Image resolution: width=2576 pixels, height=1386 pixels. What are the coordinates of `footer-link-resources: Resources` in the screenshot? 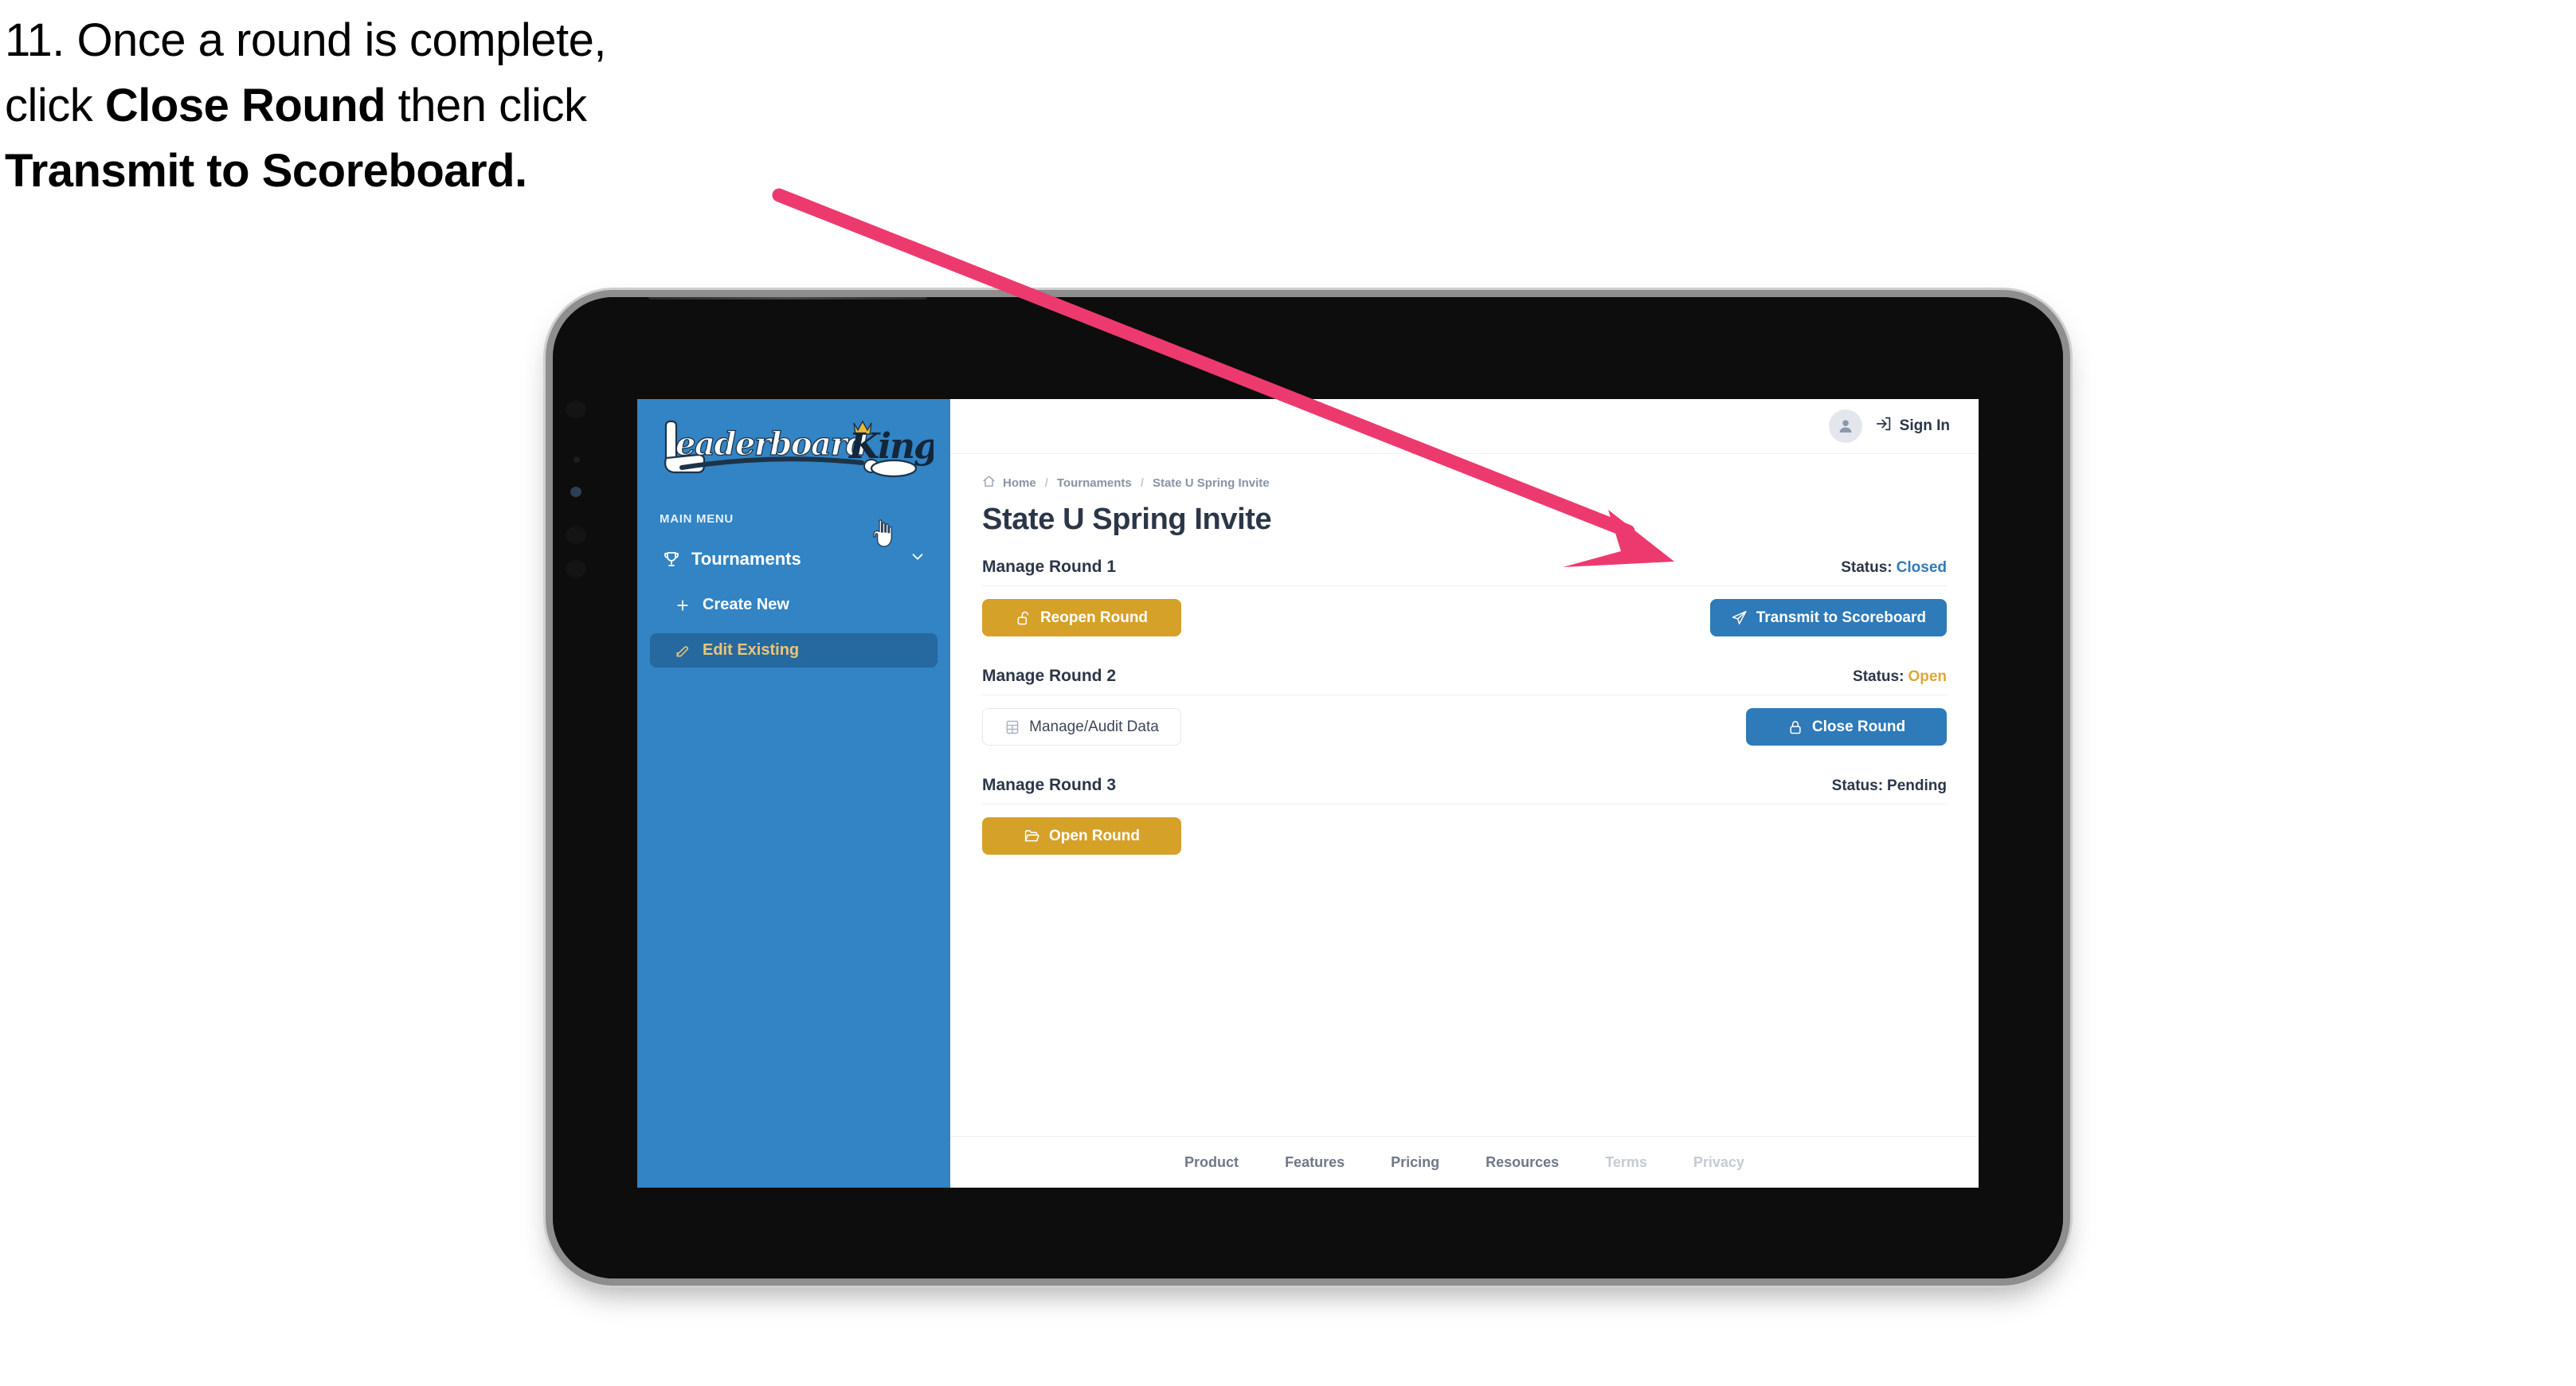 It's located at (1522, 1162).